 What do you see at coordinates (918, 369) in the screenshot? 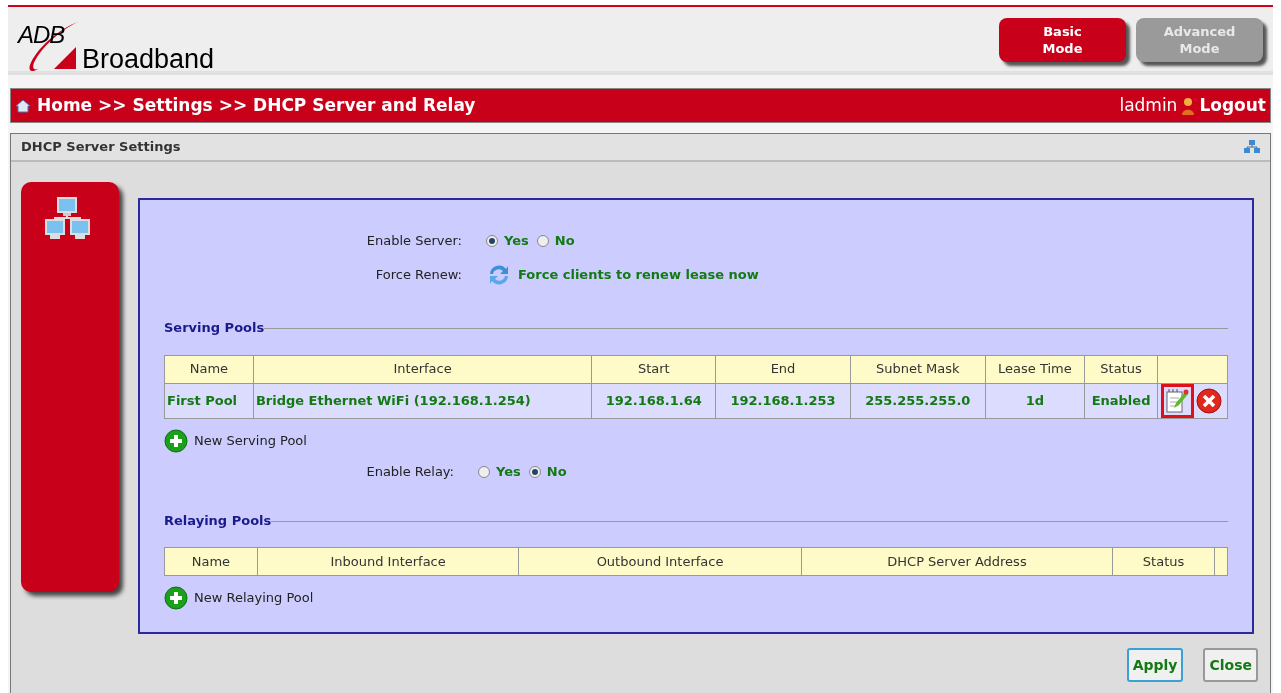
I see `column-header: Subnet Mask` at bounding box center [918, 369].